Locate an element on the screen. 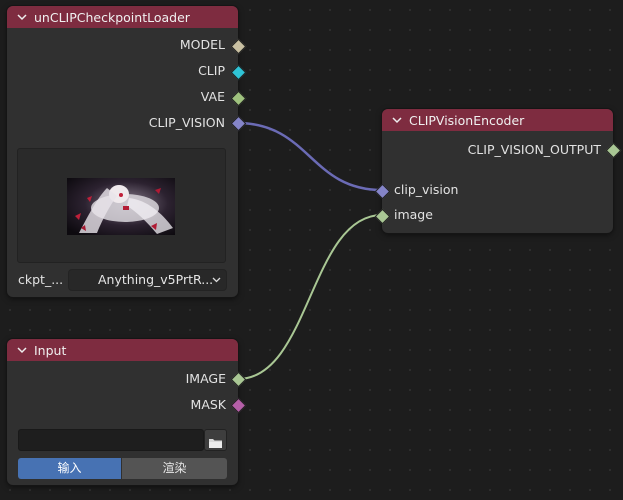 This screenshot has height=500, width=623. output-mask: MASK is located at coordinates (208, 405).